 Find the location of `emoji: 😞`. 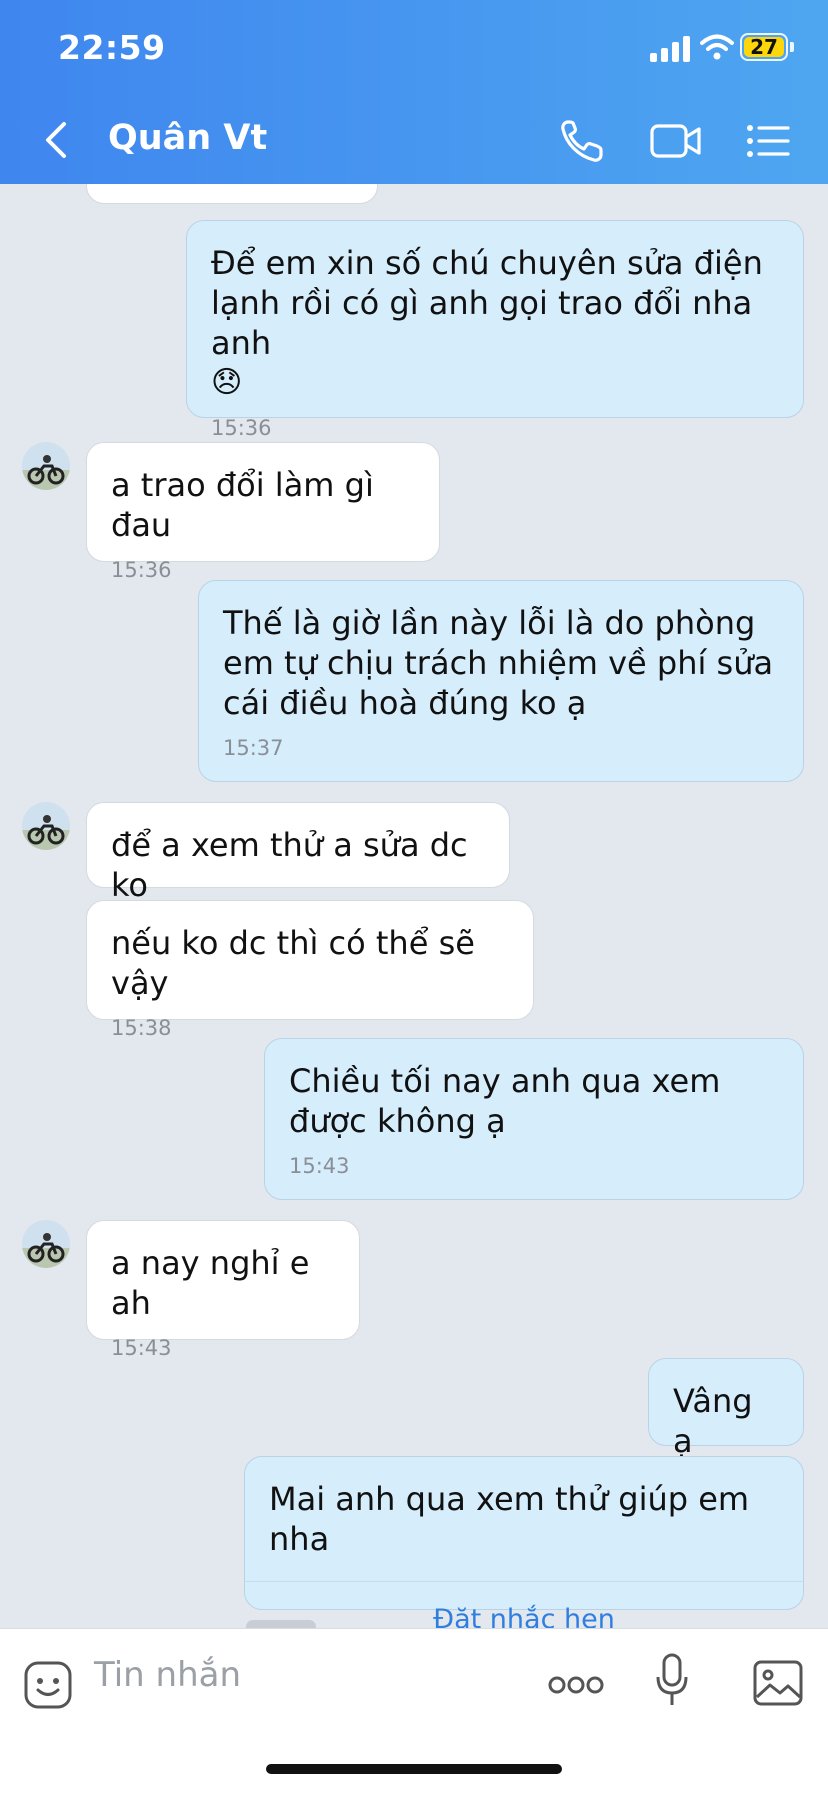

emoji: 😞 is located at coordinates (227, 382).